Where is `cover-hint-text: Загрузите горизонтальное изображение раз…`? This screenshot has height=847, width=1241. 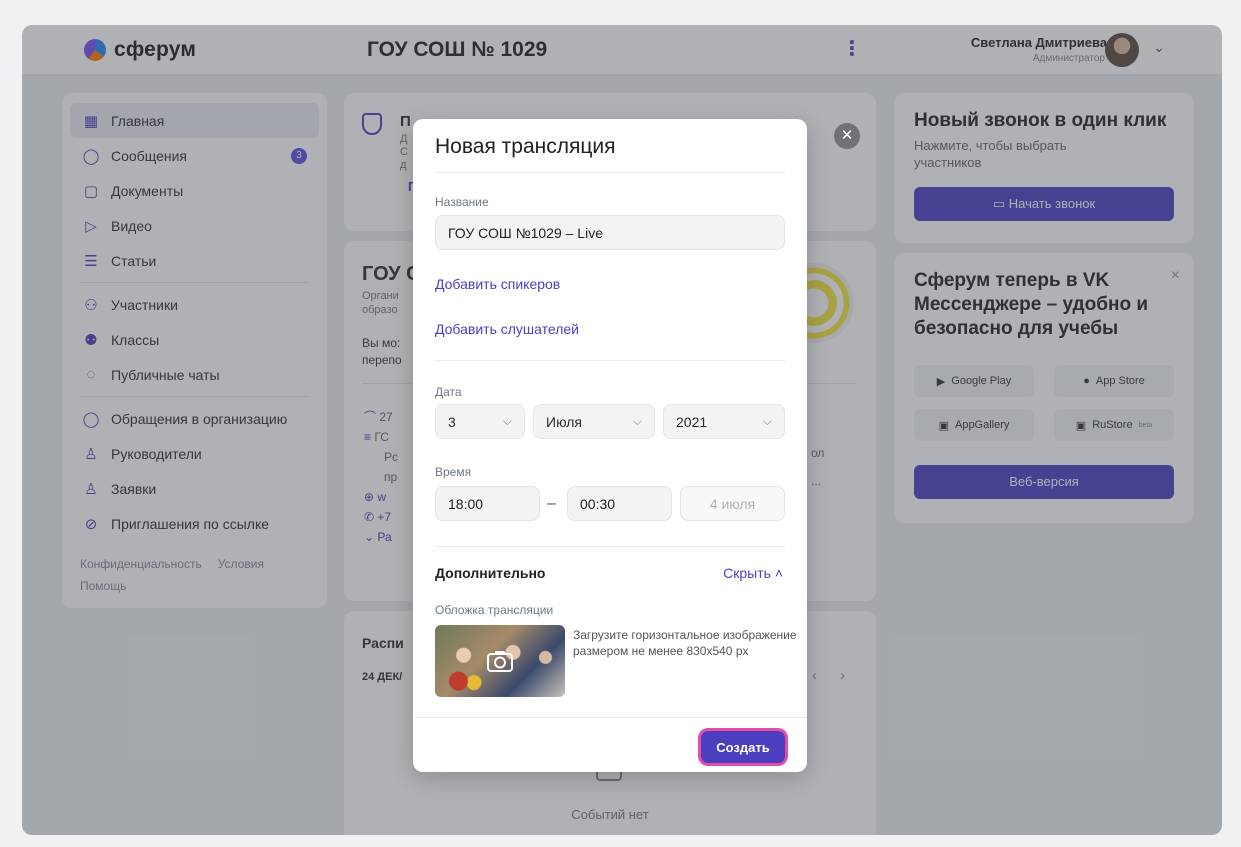
cover-hint-text: Загрузите горизонтальное изображение раз… is located at coordinates (685, 643).